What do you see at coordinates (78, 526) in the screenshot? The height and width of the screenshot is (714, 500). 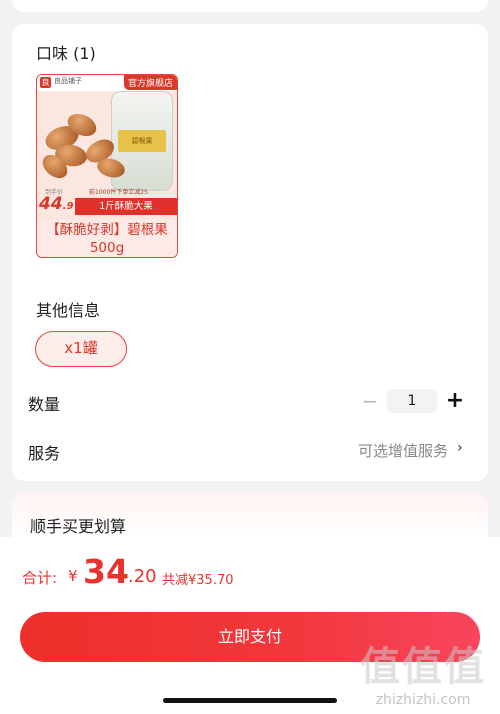 I see `upsell-title: 顺手买更划算` at bounding box center [78, 526].